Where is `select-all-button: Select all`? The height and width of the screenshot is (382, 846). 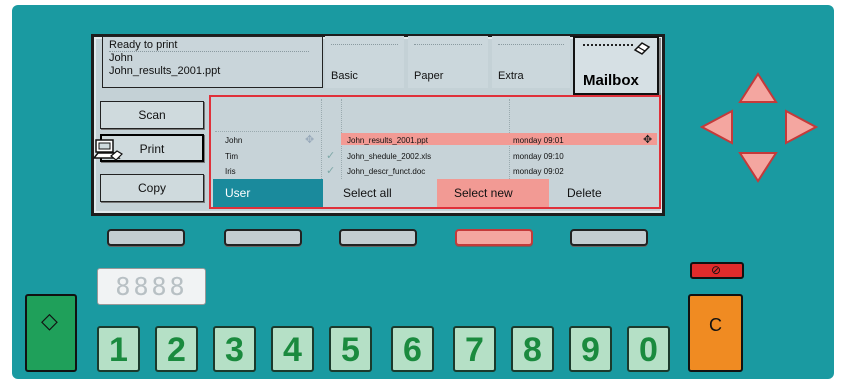 select-all-button: Select all is located at coordinates (384, 193).